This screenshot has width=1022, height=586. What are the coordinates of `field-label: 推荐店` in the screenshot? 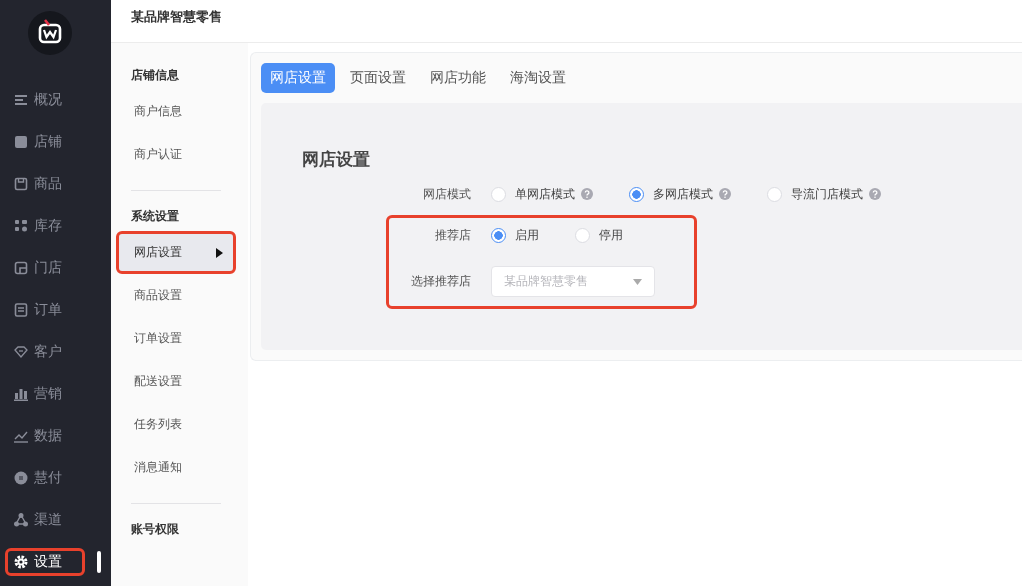 It's located at (452, 235).